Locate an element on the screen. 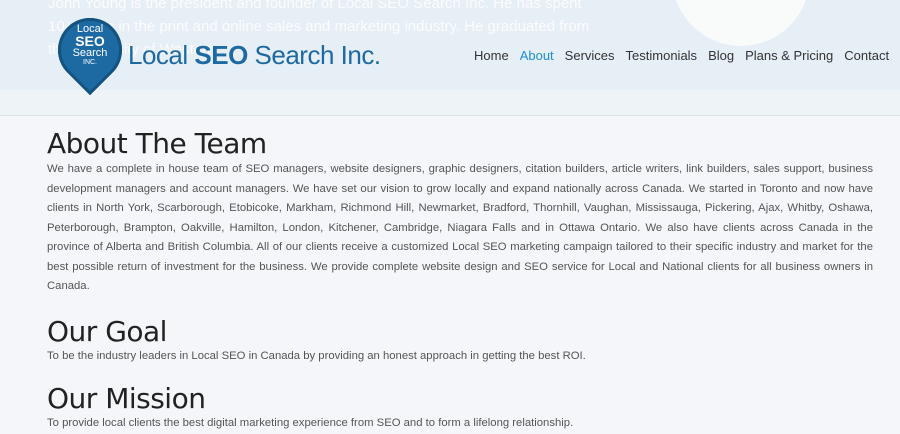  nav-plans-pricing: Plans & Pricing is located at coordinates (789, 55).